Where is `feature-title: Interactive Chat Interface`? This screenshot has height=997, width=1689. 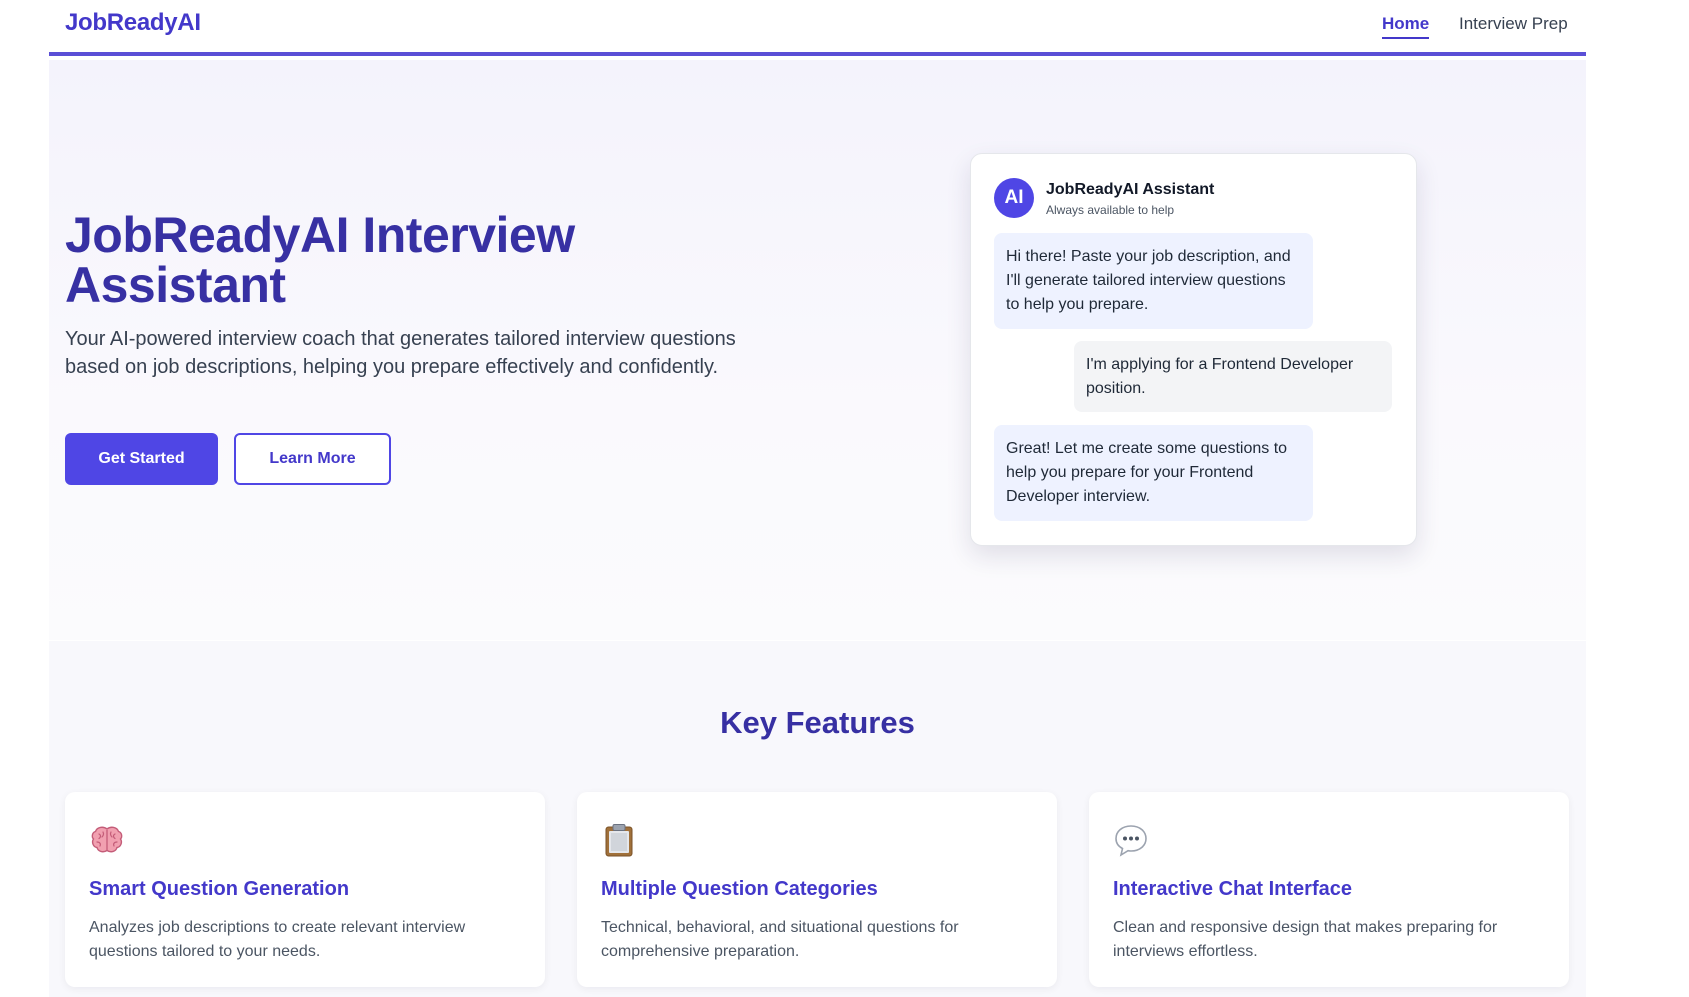
feature-title: Interactive Chat Interface is located at coordinates (1232, 889).